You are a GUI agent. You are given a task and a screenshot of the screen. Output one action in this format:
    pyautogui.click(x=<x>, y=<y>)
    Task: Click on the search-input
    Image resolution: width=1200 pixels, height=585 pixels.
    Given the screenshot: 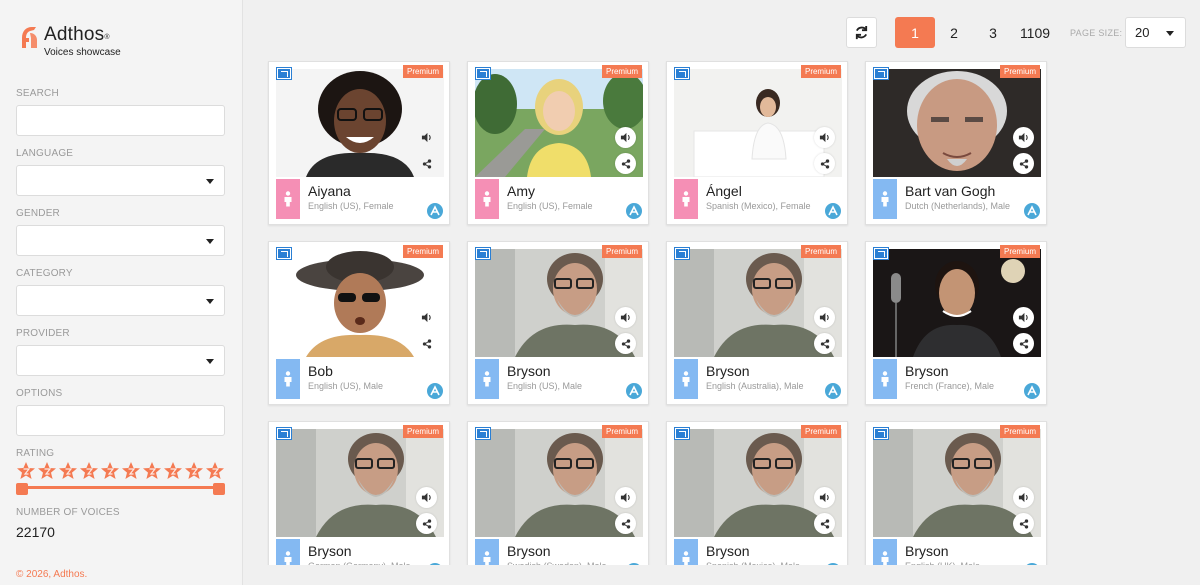 What is the action you would take?
    pyautogui.click(x=120, y=120)
    